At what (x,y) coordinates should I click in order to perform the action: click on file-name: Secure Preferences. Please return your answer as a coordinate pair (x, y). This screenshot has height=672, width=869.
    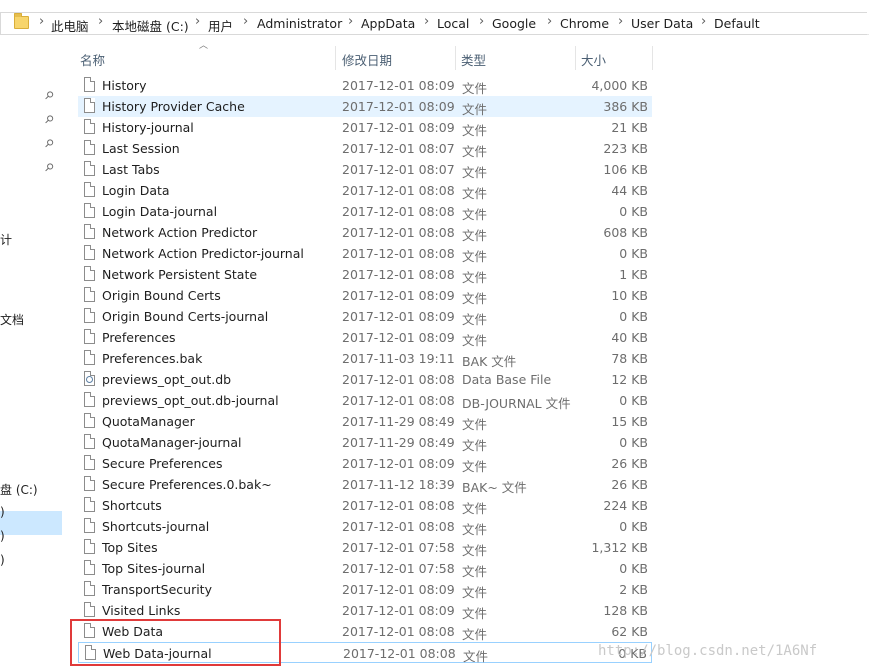
    Looking at the image, I should click on (162, 463).